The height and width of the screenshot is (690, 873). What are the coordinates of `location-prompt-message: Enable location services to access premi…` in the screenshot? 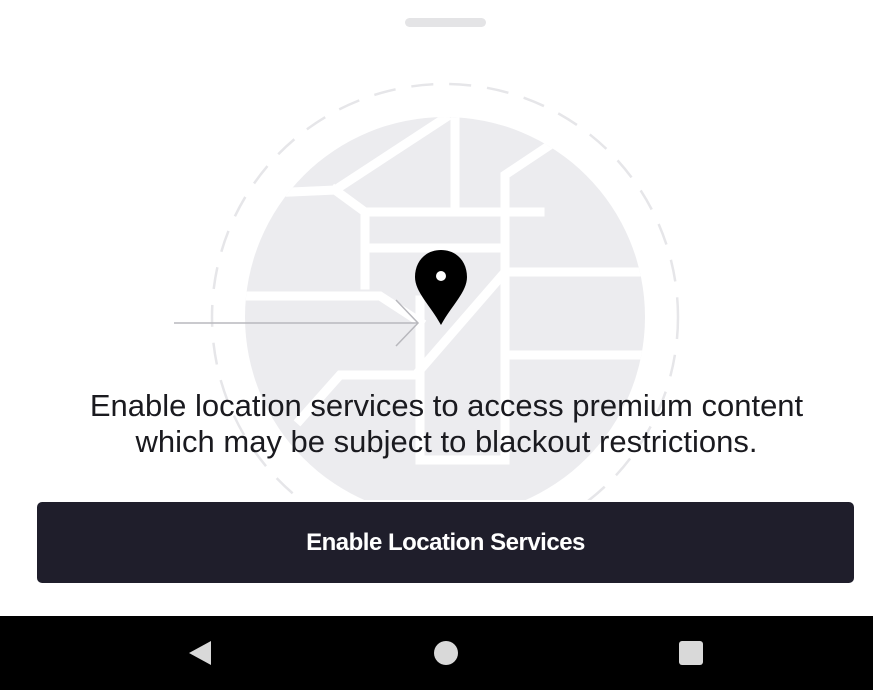 It's located at (446, 424).